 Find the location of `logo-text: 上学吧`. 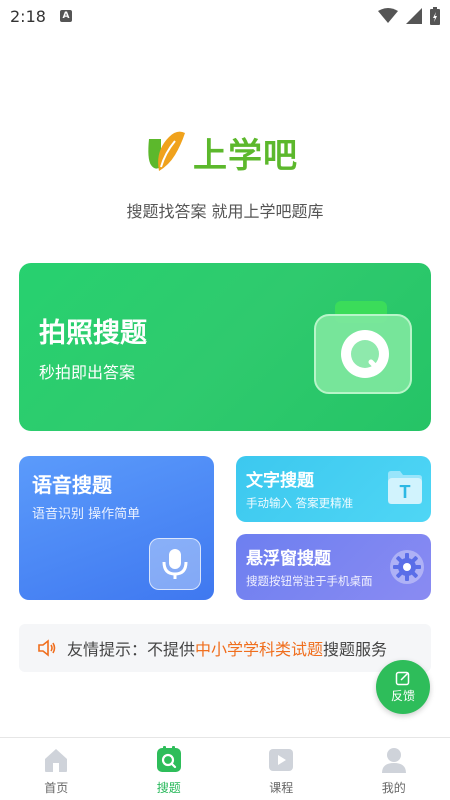

logo-text: 上学吧 is located at coordinates (245, 156).